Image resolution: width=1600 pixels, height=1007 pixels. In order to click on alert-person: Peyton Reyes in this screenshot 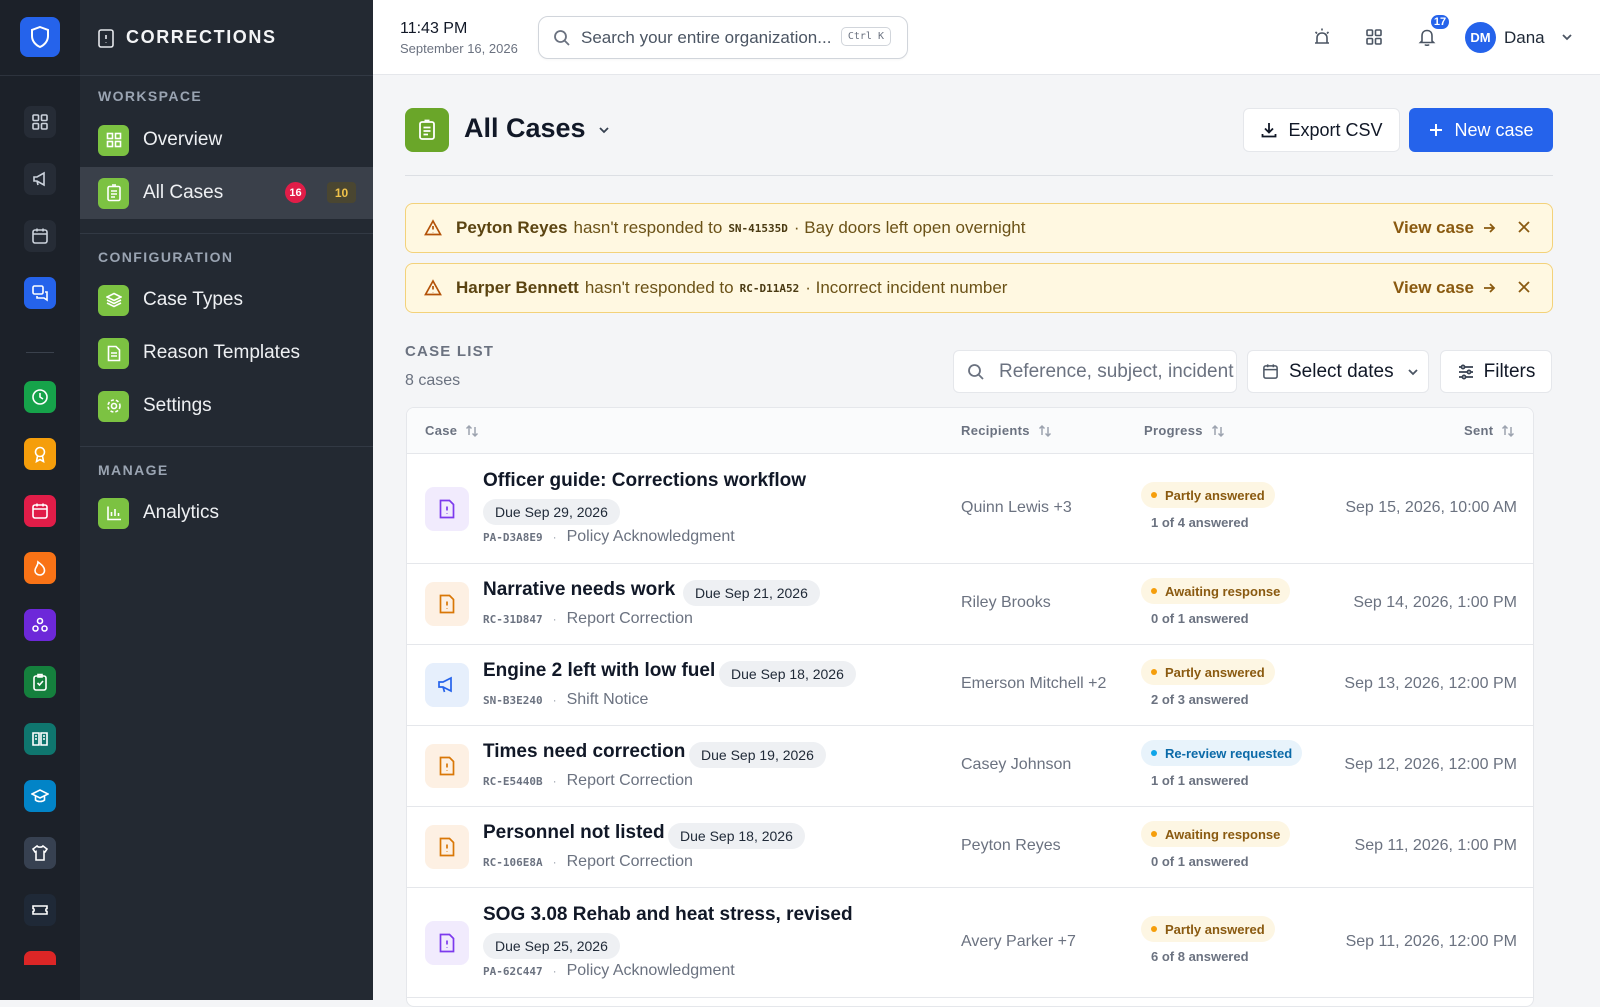, I will do `click(512, 227)`.